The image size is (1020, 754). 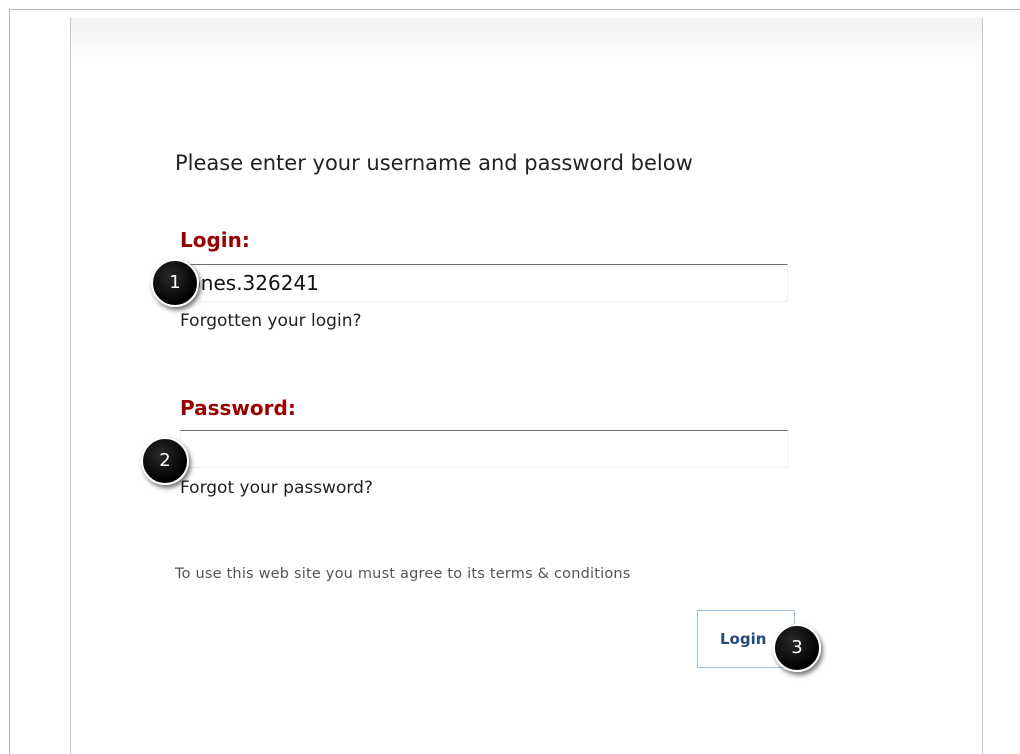 I want to click on password-label: Password:, so click(x=238, y=408).